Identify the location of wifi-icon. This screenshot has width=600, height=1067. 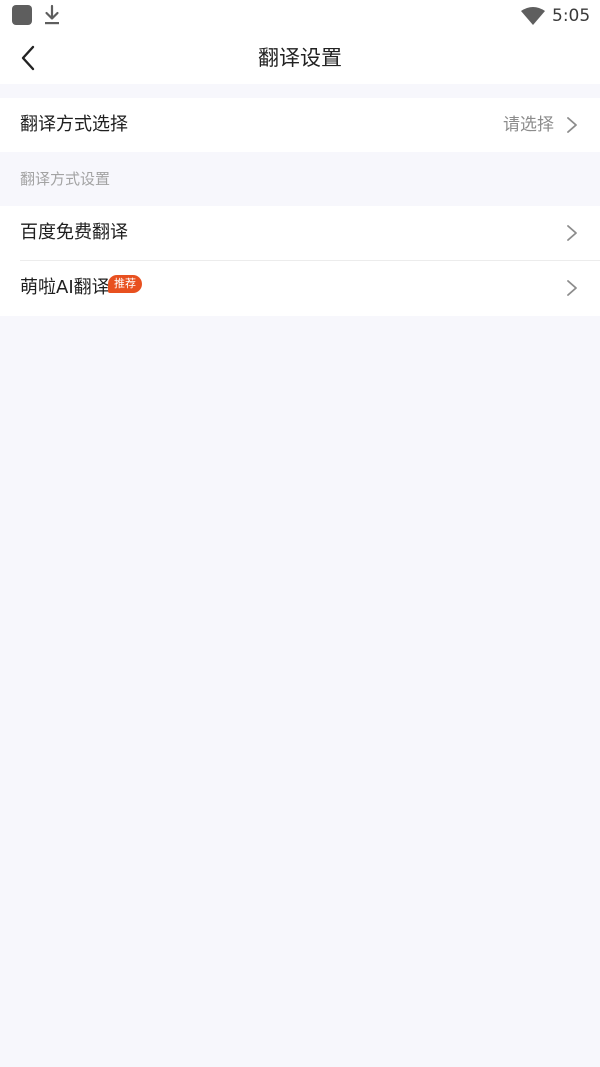
(533, 16).